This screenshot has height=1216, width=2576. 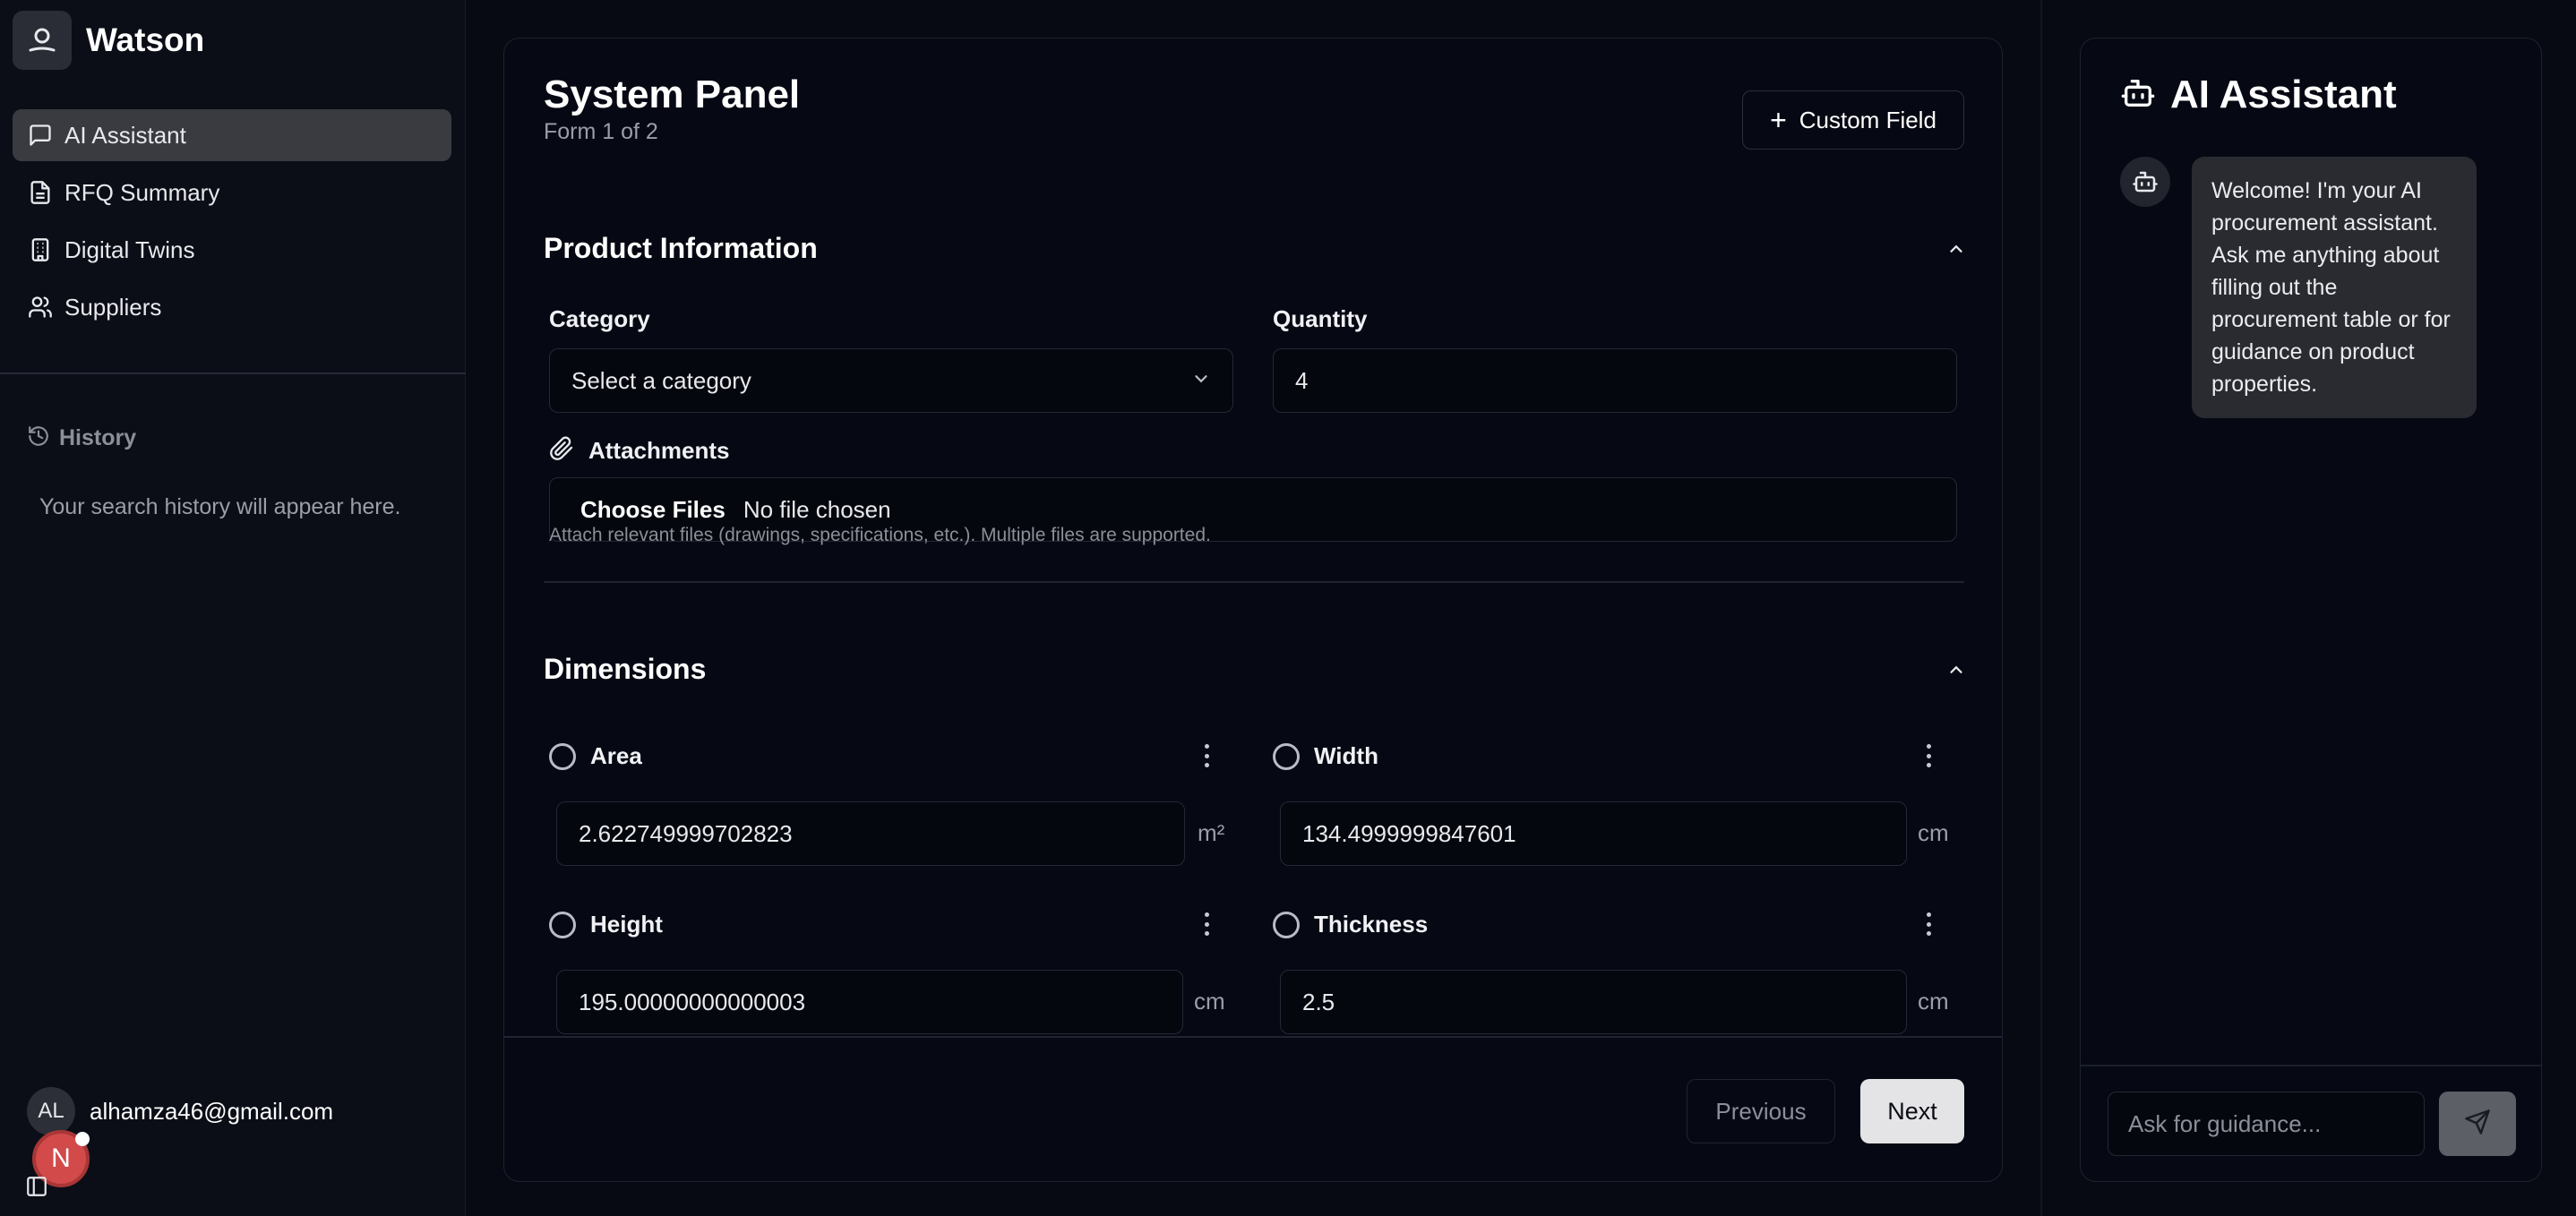 What do you see at coordinates (233, 374) in the screenshot?
I see `sidebar-divider` at bounding box center [233, 374].